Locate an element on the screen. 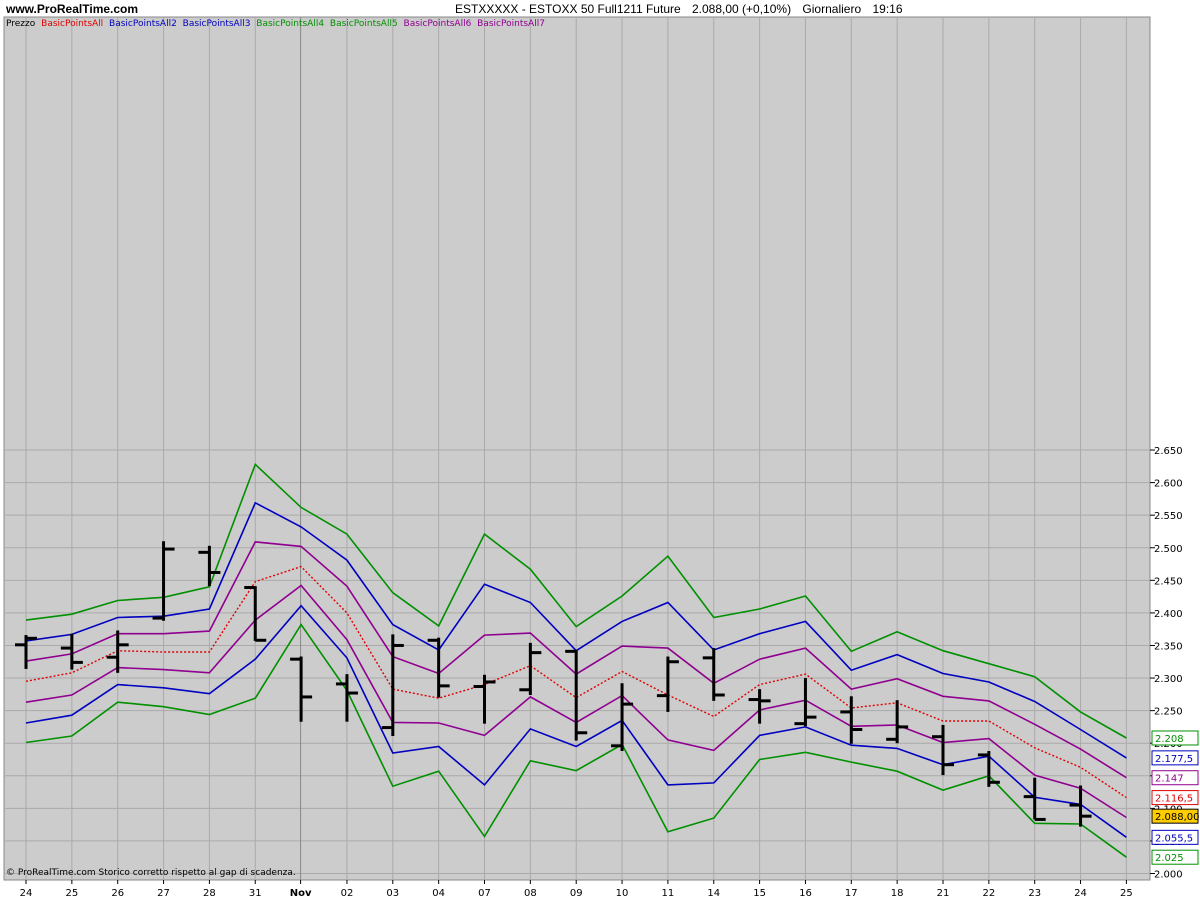 The image size is (1200, 900). last-value-text: 2.208 is located at coordinates (1169, 739).